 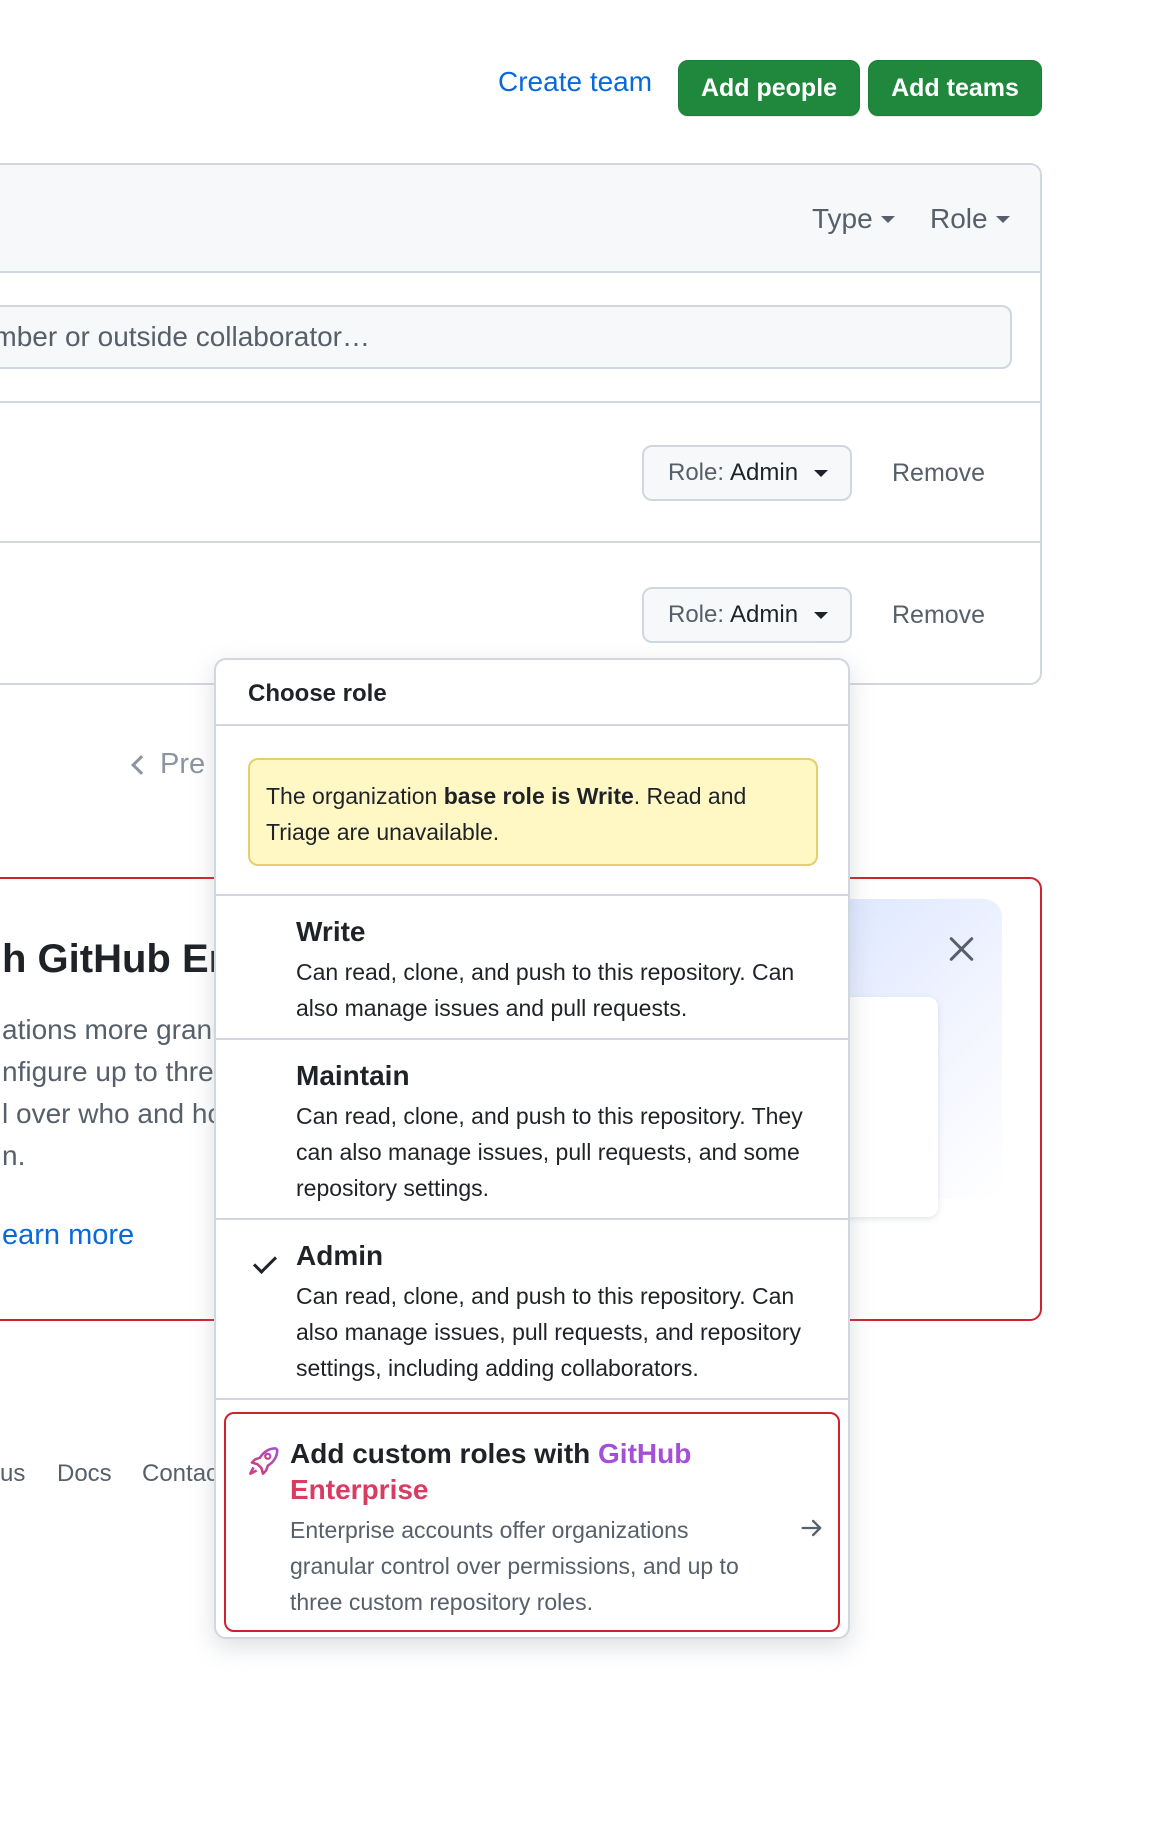 I want to click on add-teams-button: Add teams, so click(x=955, y=88).